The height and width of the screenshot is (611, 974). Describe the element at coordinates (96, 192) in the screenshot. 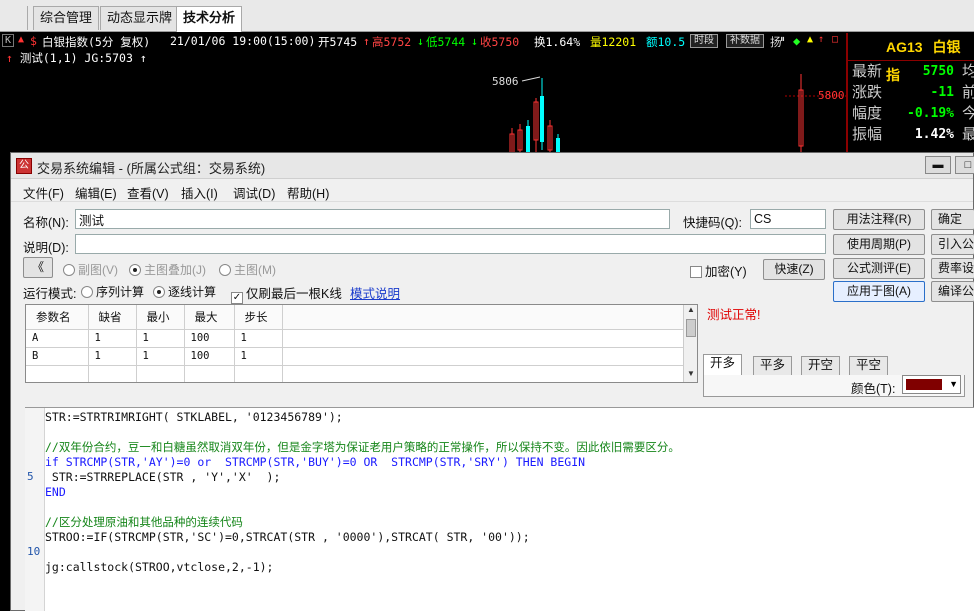

I see `menu-edit: 编辑(E)` at that location.